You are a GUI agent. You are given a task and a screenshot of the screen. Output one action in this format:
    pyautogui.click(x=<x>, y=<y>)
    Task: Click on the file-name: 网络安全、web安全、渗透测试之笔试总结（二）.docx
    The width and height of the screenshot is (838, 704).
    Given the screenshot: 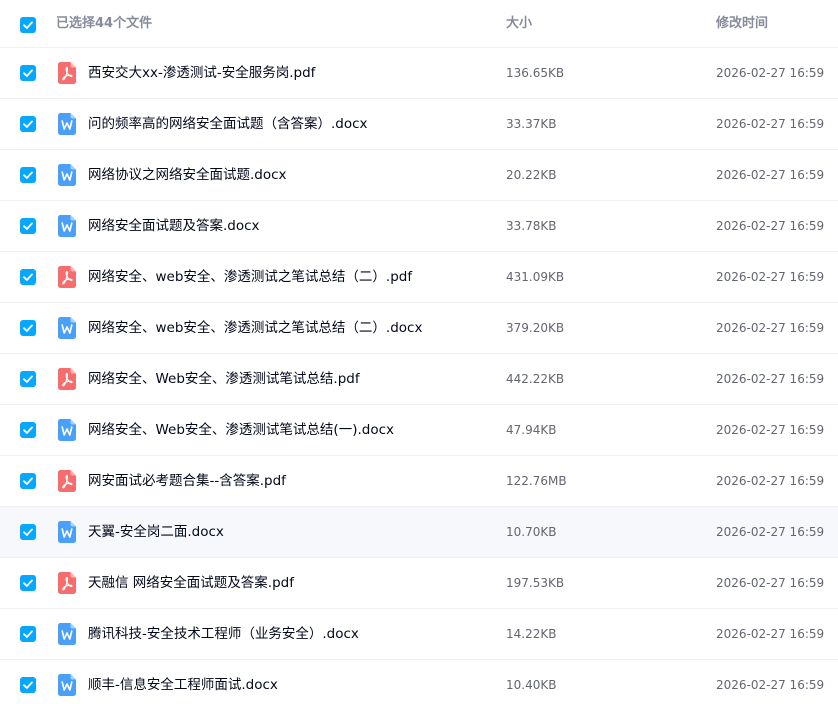 What is the action you would take?
    pyautogui.click(x=255, y=328)
    